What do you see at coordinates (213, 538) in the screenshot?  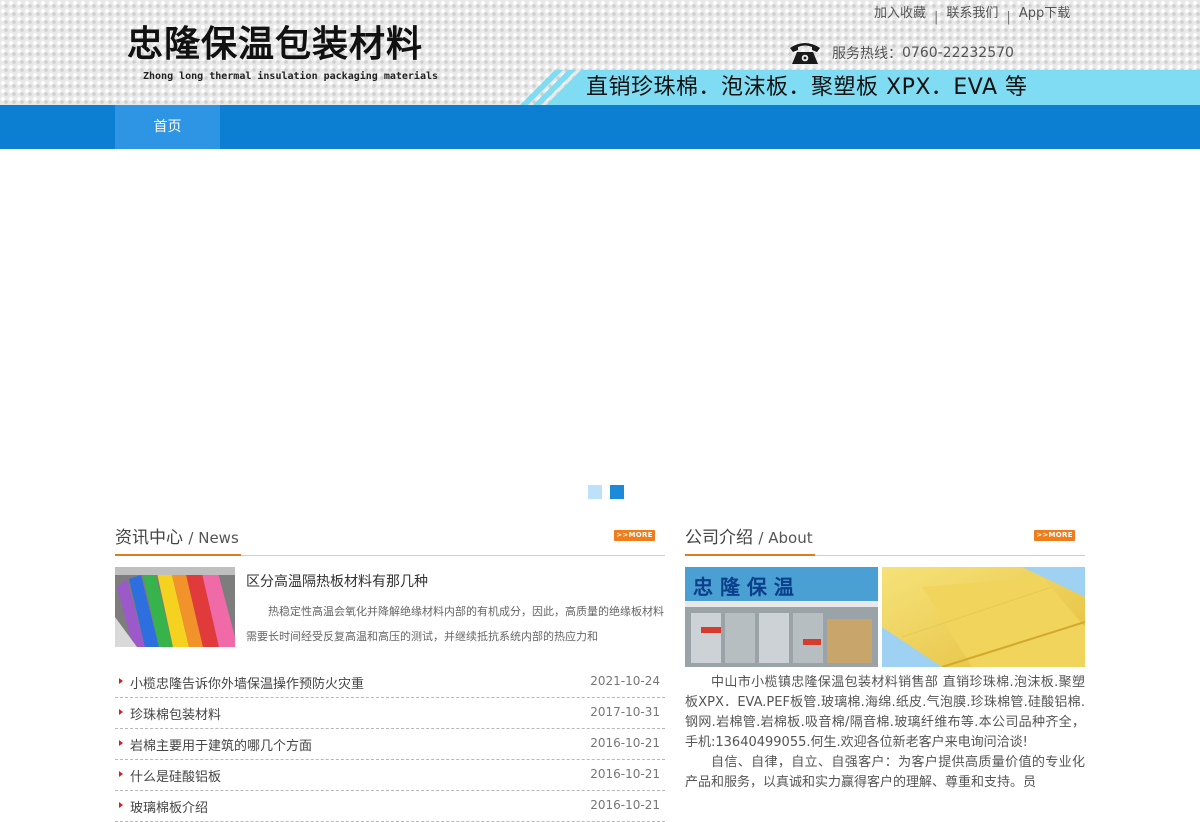 I see `news-title-en: / News` at bounding box center [213, 538].